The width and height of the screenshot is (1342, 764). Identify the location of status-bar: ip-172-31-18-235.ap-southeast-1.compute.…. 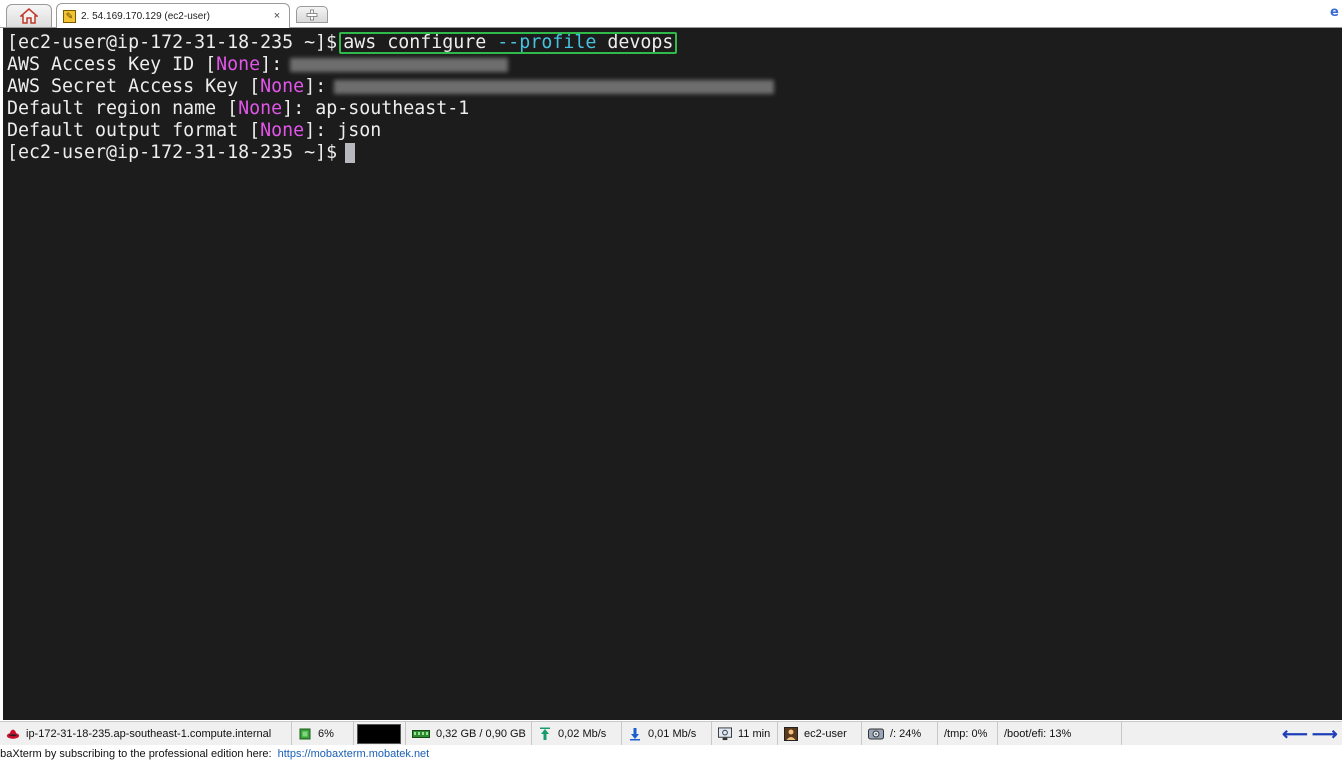
(671, 733).